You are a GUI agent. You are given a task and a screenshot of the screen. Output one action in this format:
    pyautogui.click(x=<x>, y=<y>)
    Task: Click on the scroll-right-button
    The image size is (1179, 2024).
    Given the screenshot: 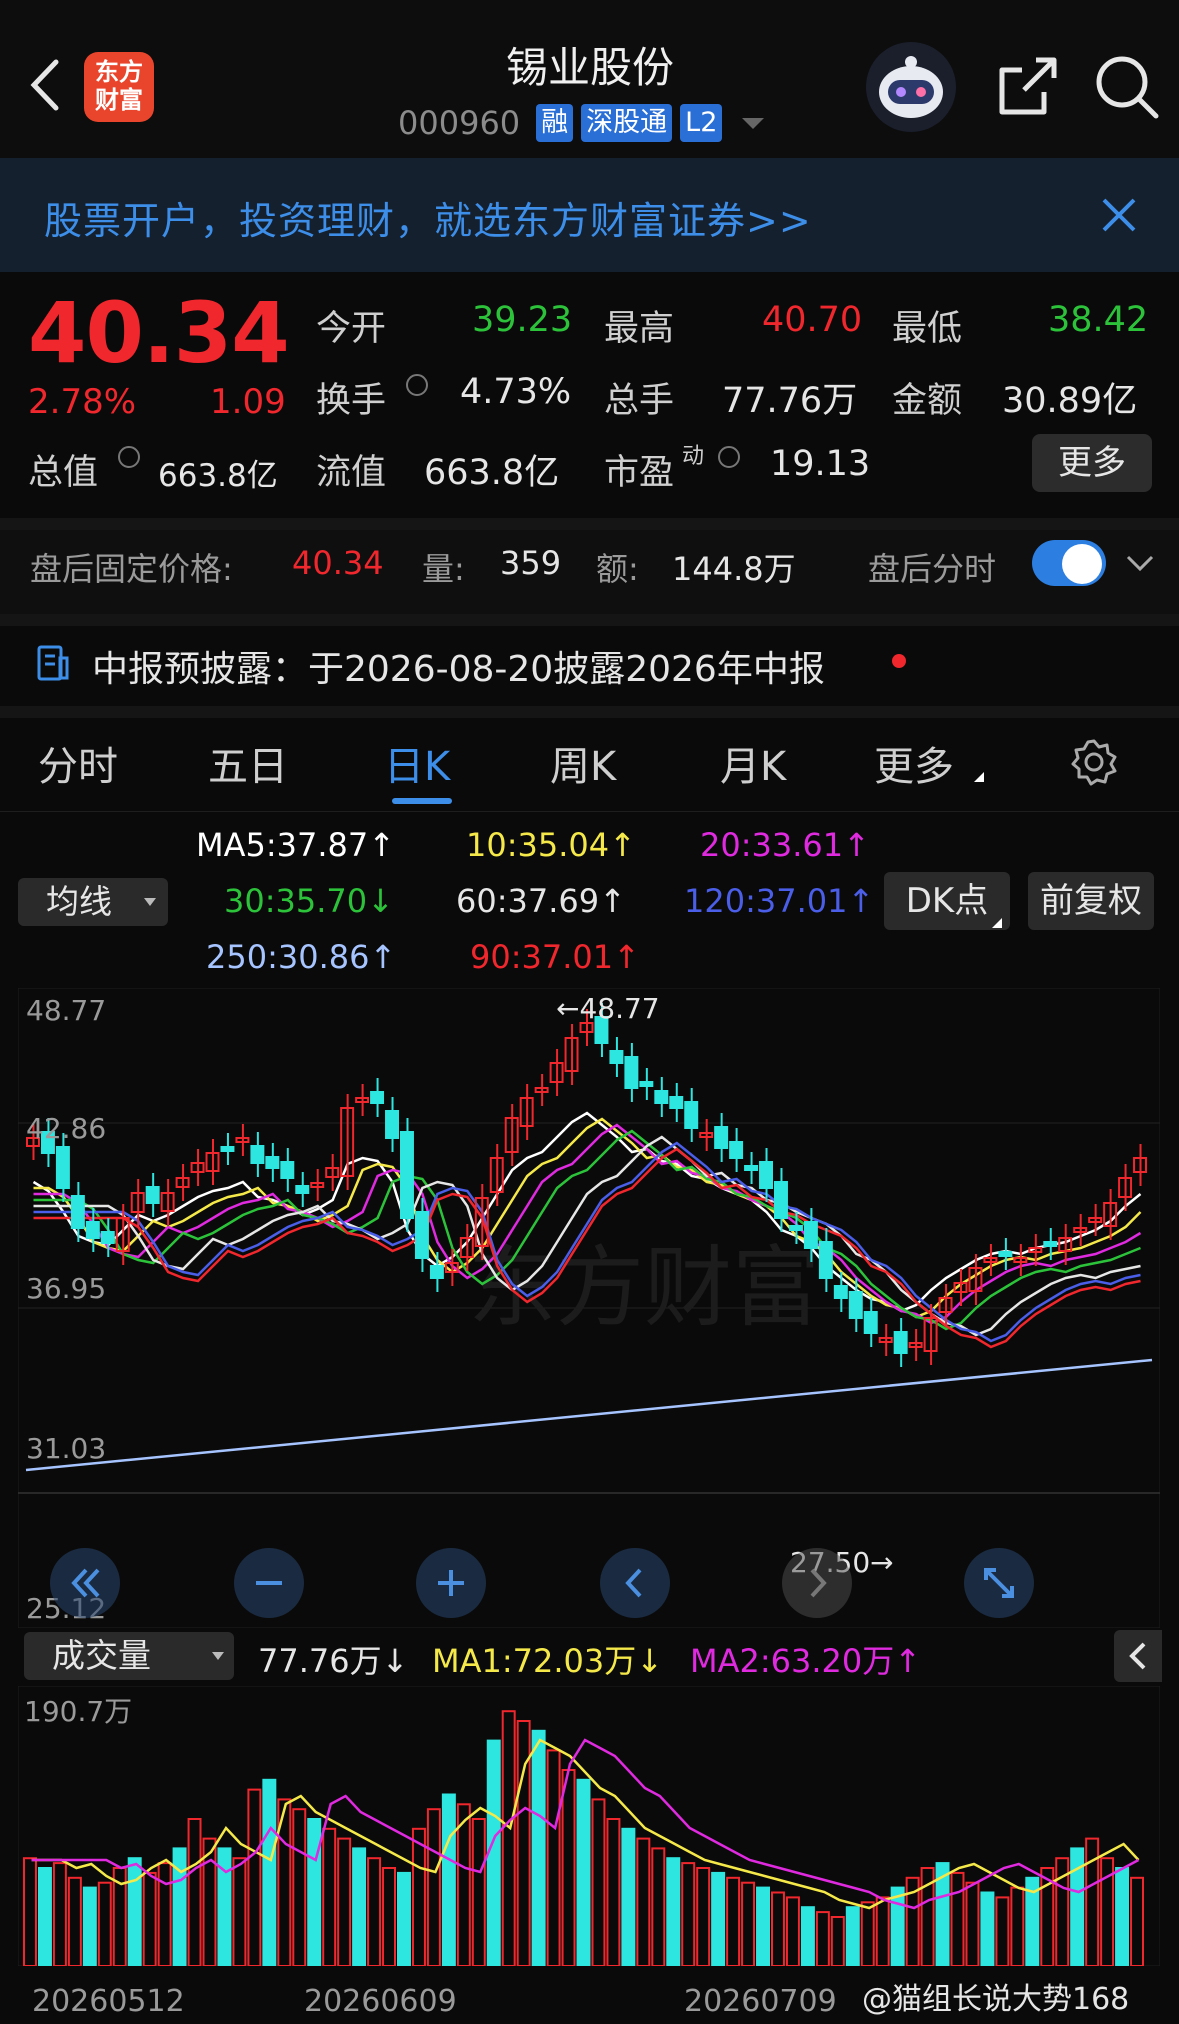 What is the action you would take?
    pyautogui.click(x=817, y=1583)
    